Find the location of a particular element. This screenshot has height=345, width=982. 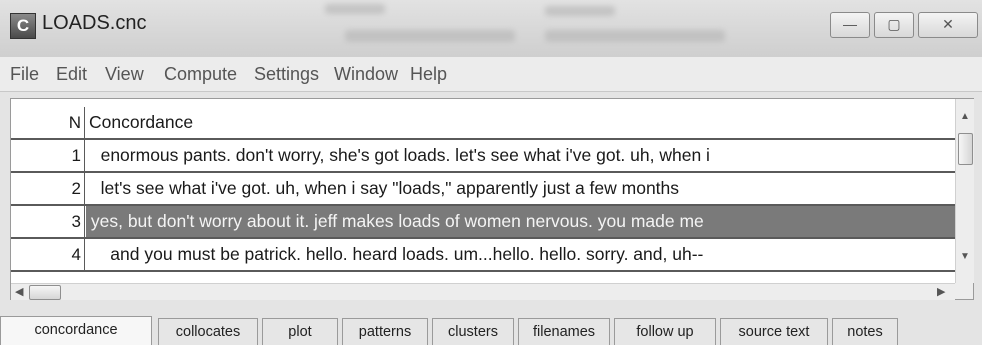

window-title: LOADS.cnc is located at coordinates (94, 23).